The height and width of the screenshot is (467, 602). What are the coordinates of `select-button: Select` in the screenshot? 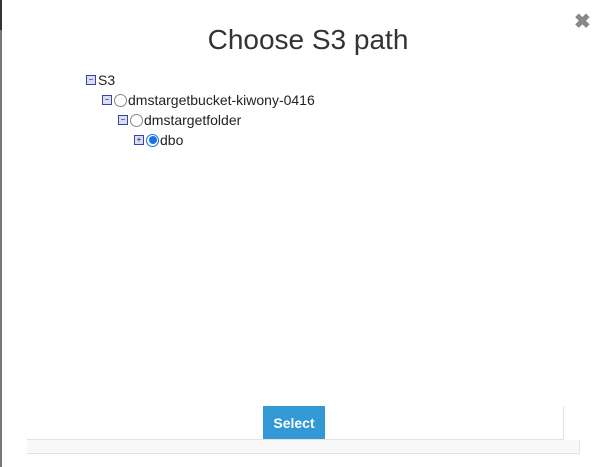 It's located at (294, 422).